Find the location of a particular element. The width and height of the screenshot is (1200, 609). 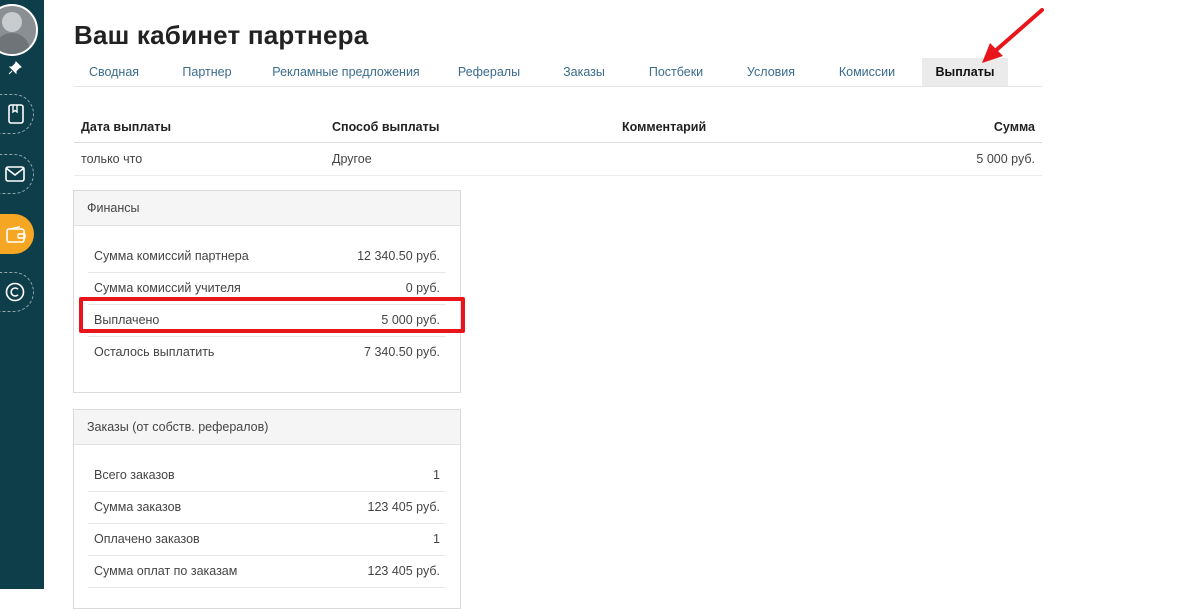

tab-commissions: Комиссии is located at coordinates (867, 72).